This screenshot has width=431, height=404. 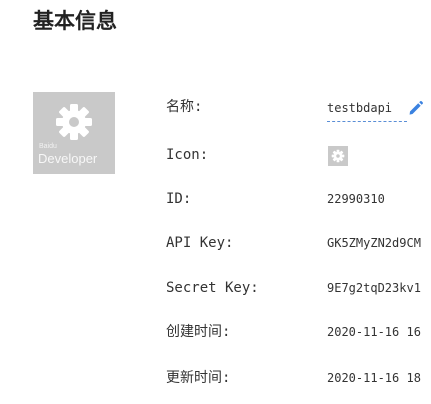 What do you see at coordinates (374, 288) in the screenshot?
I see `secret-key-value: 9E7g2tqD23kv1` at bounding box center [374, 288].